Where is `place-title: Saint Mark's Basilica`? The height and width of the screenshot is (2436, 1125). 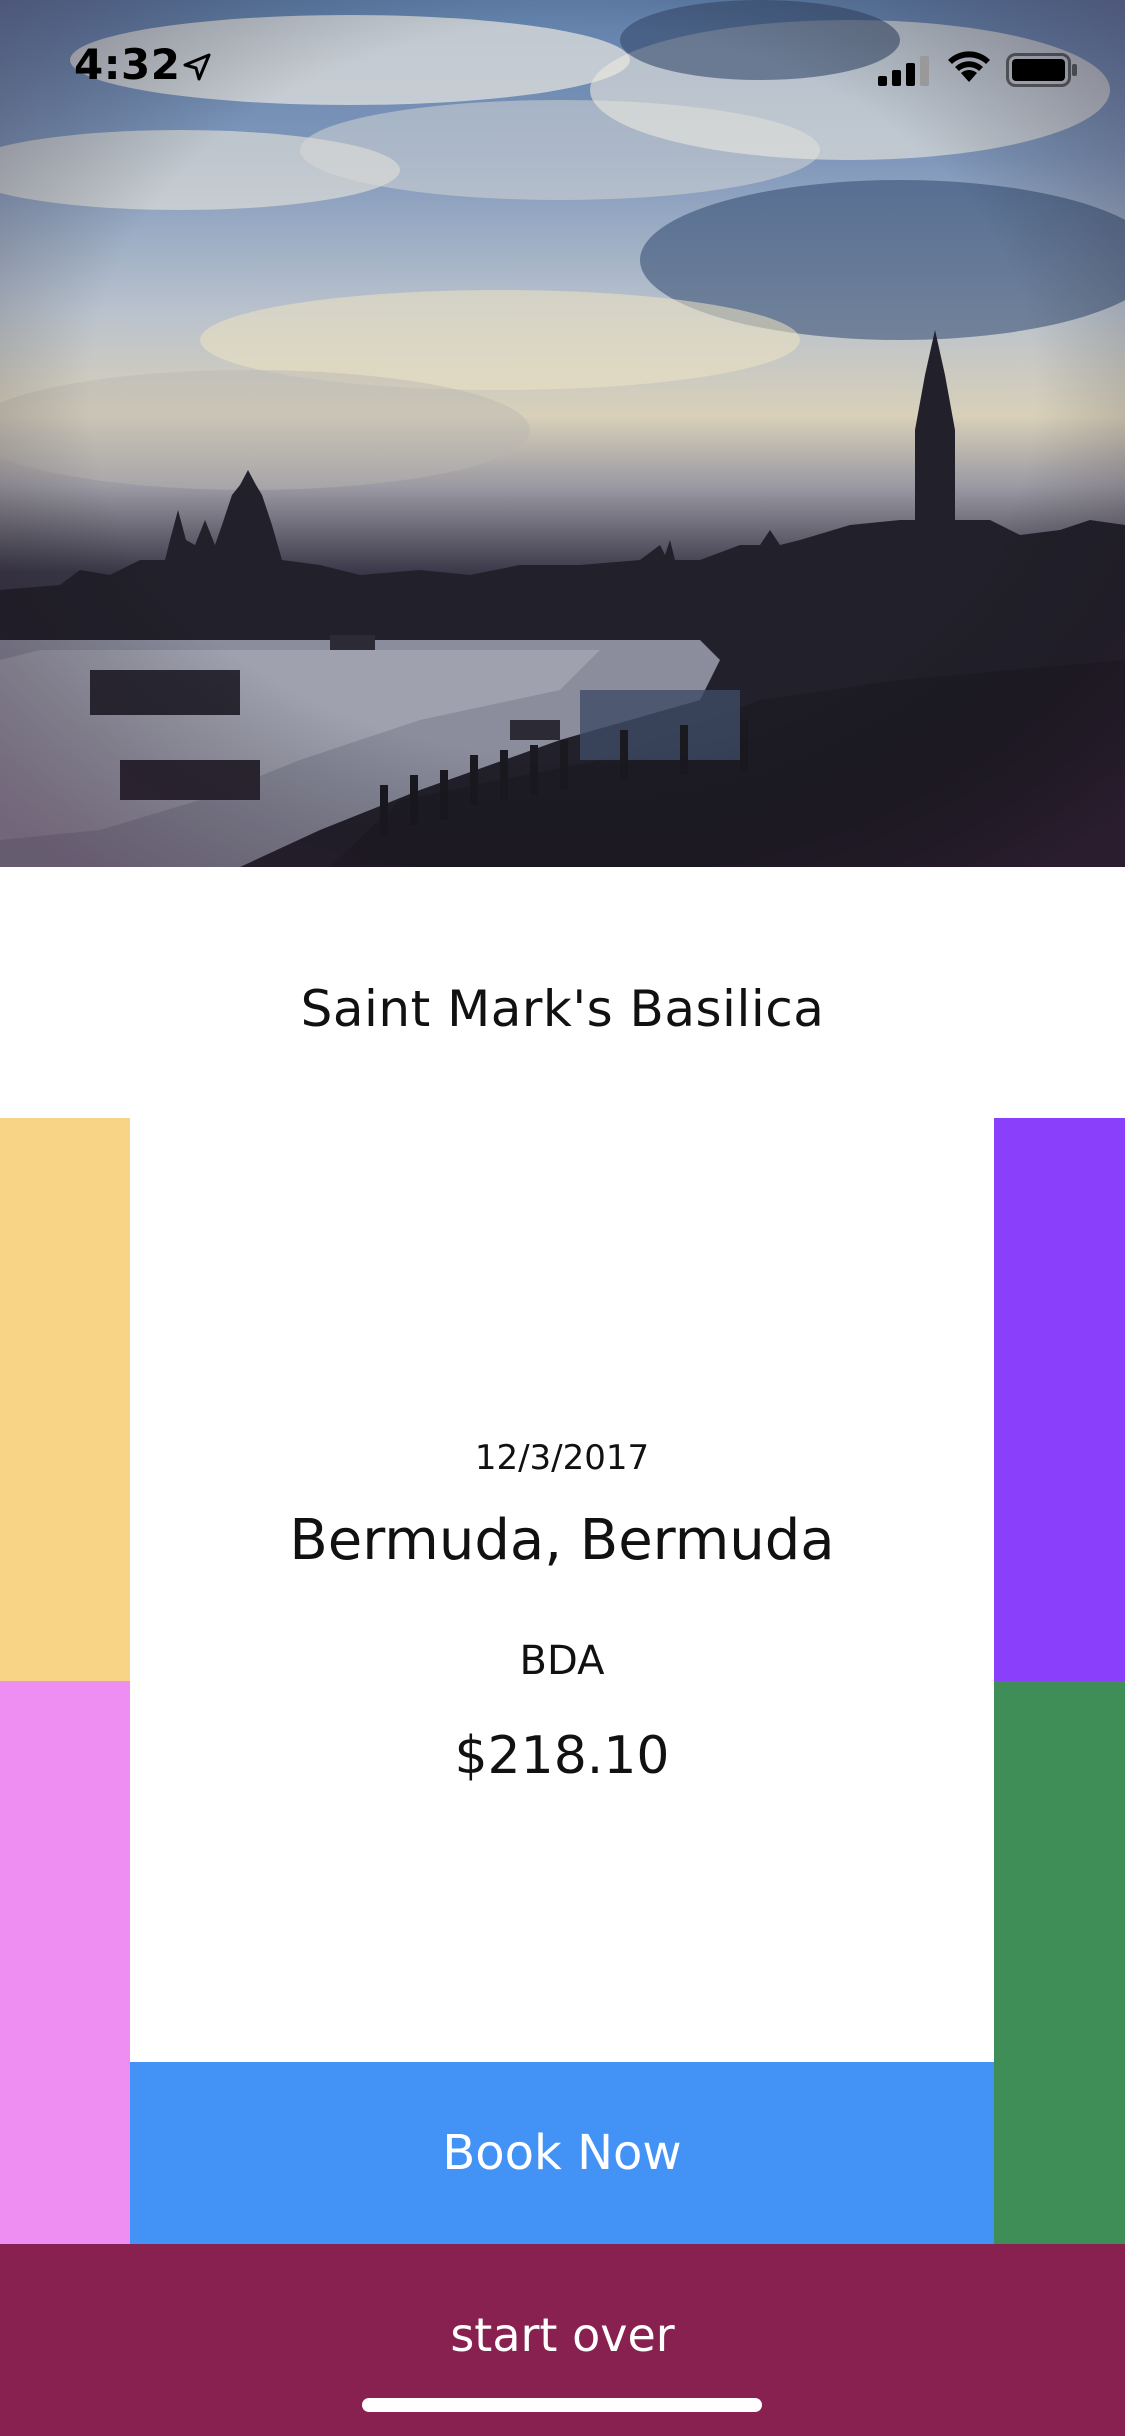
place-title: Saint Mark's Basilica is located at coordinates (562, 1009).